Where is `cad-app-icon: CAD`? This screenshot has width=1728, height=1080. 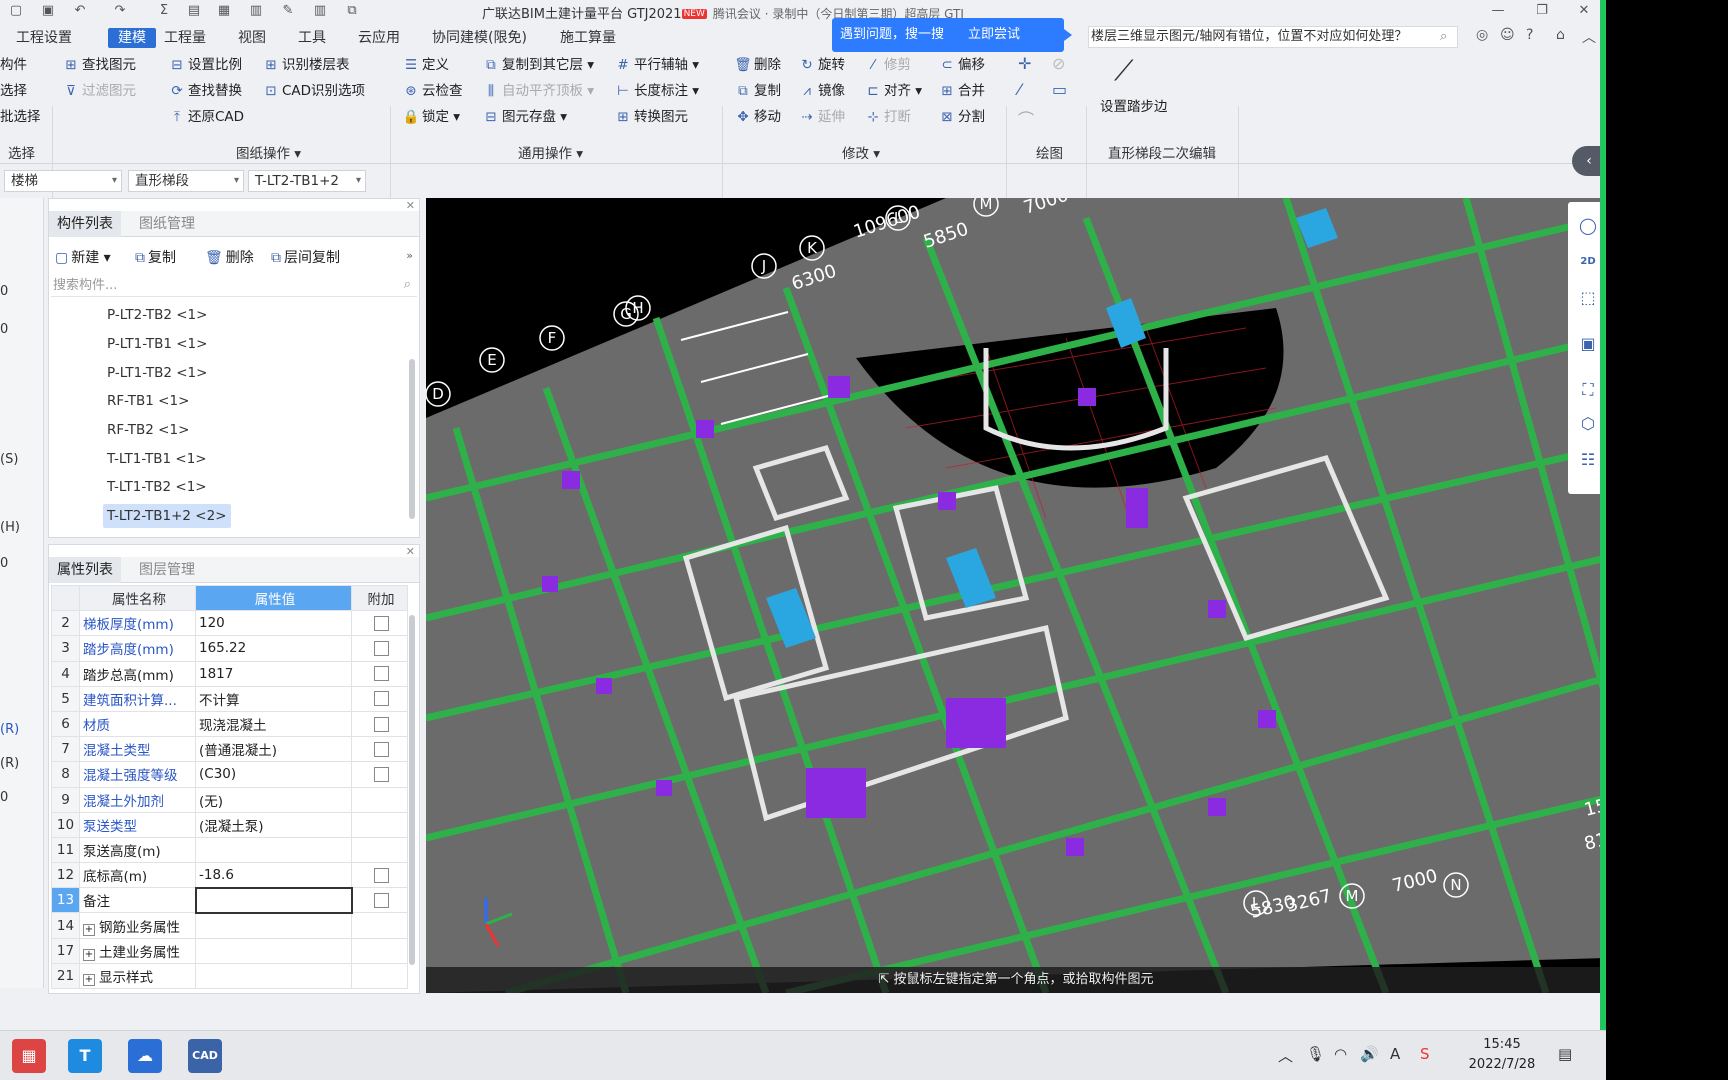
cad-app-icon: CAD is located at coordinates (205, 1056).